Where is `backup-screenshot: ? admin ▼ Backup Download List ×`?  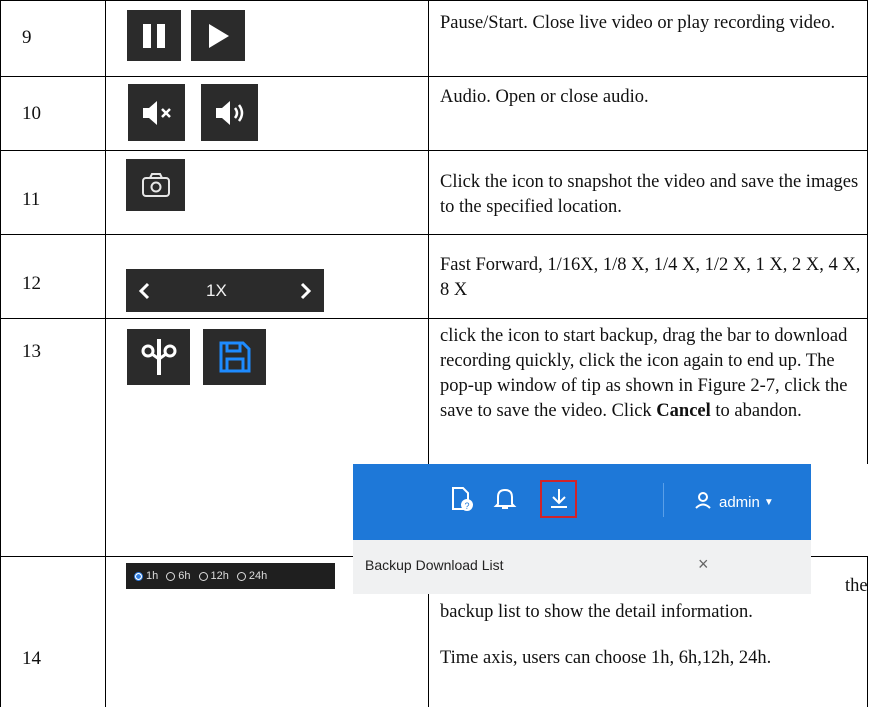 backup-screenshot: ? admin ▼ Backup Download List × is located at coordinates (582, 529).